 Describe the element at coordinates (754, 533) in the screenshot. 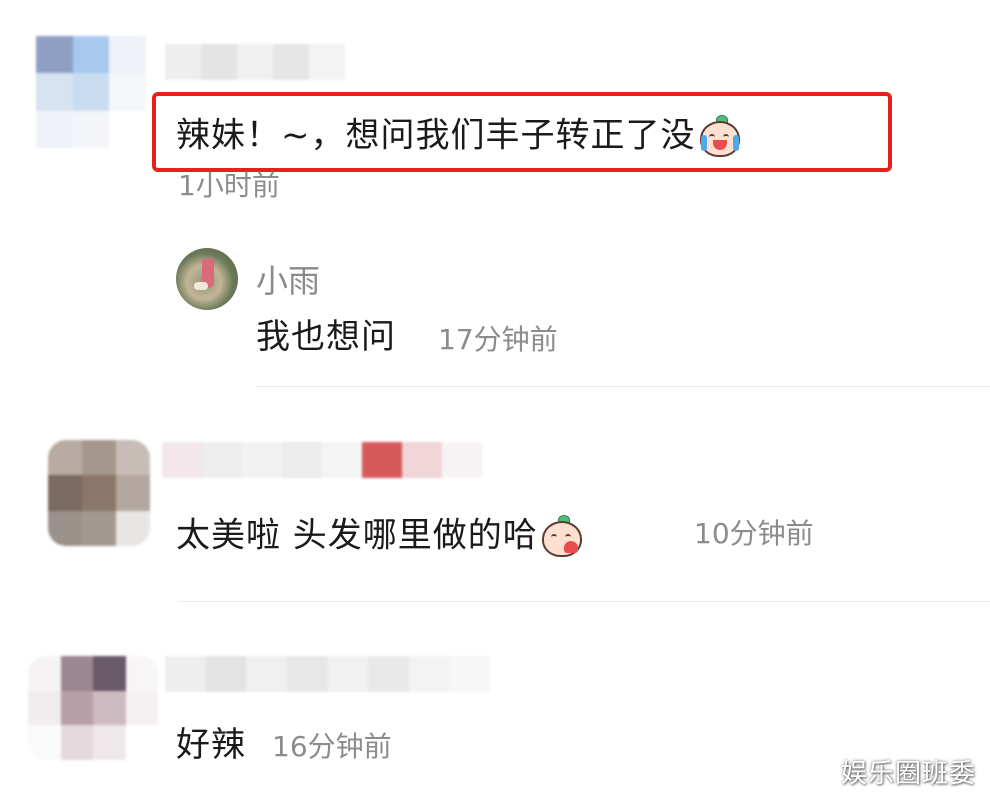

I see `comment-timestamp: 10分钟前` at that location.